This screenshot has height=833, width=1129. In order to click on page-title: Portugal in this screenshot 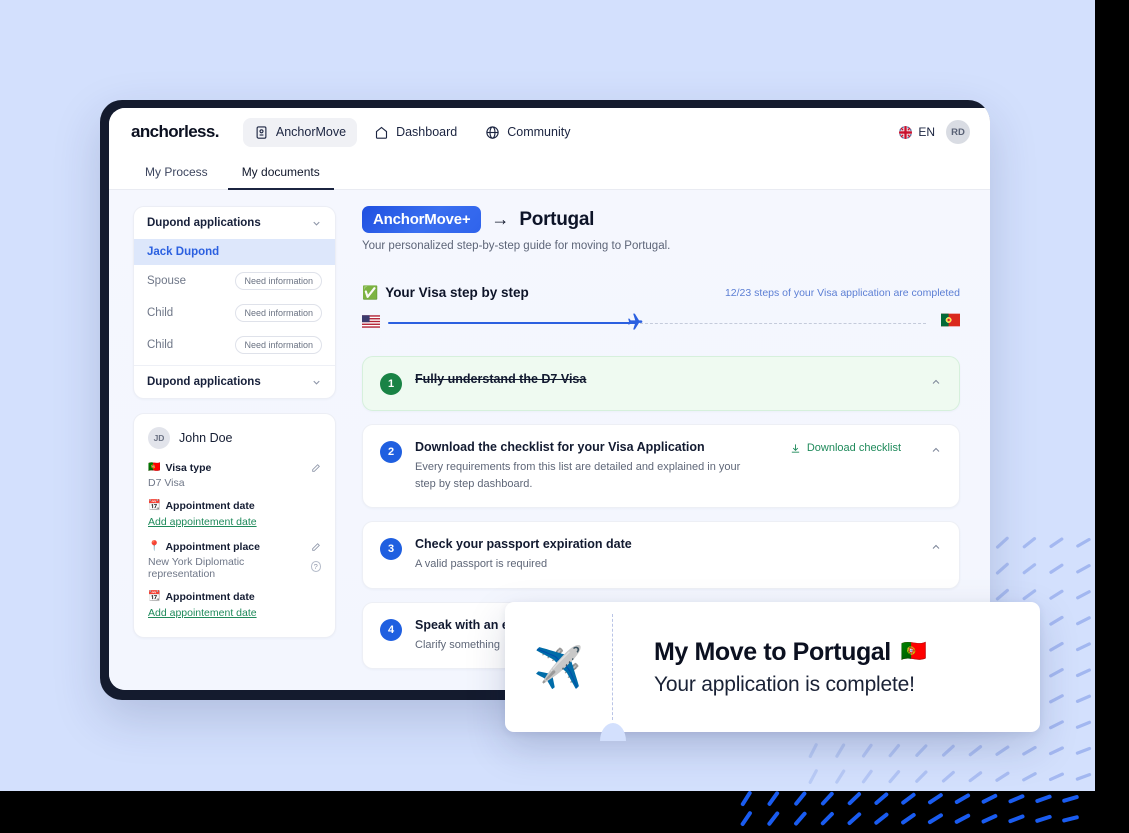, I will do `click(557, 219)`.